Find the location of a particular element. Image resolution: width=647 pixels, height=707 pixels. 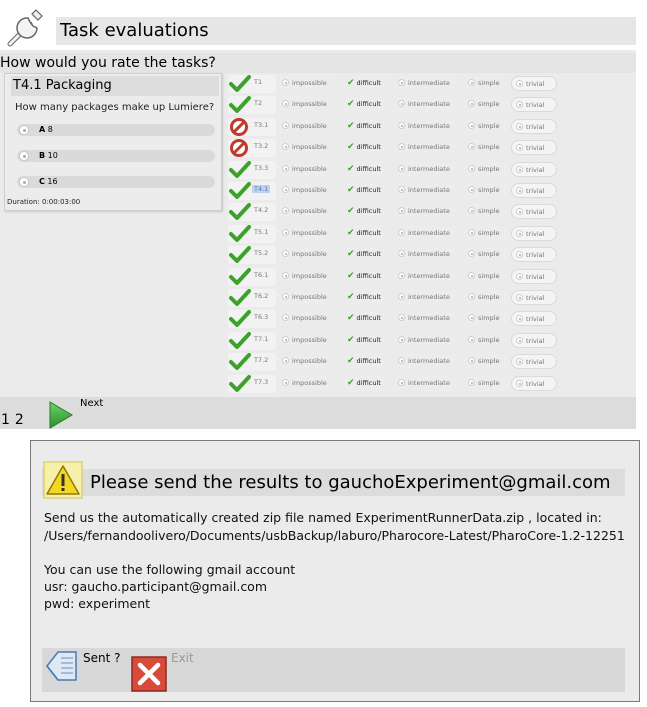

task-id-label: T6.1 is located at coordinates (261, 275).